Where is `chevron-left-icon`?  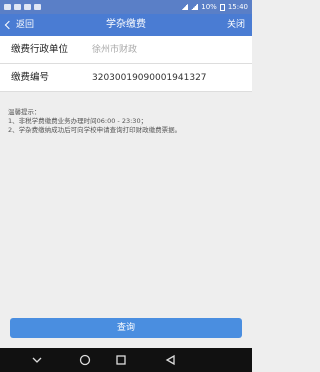
chevron-left-icon is located at coordinates (9, 25).